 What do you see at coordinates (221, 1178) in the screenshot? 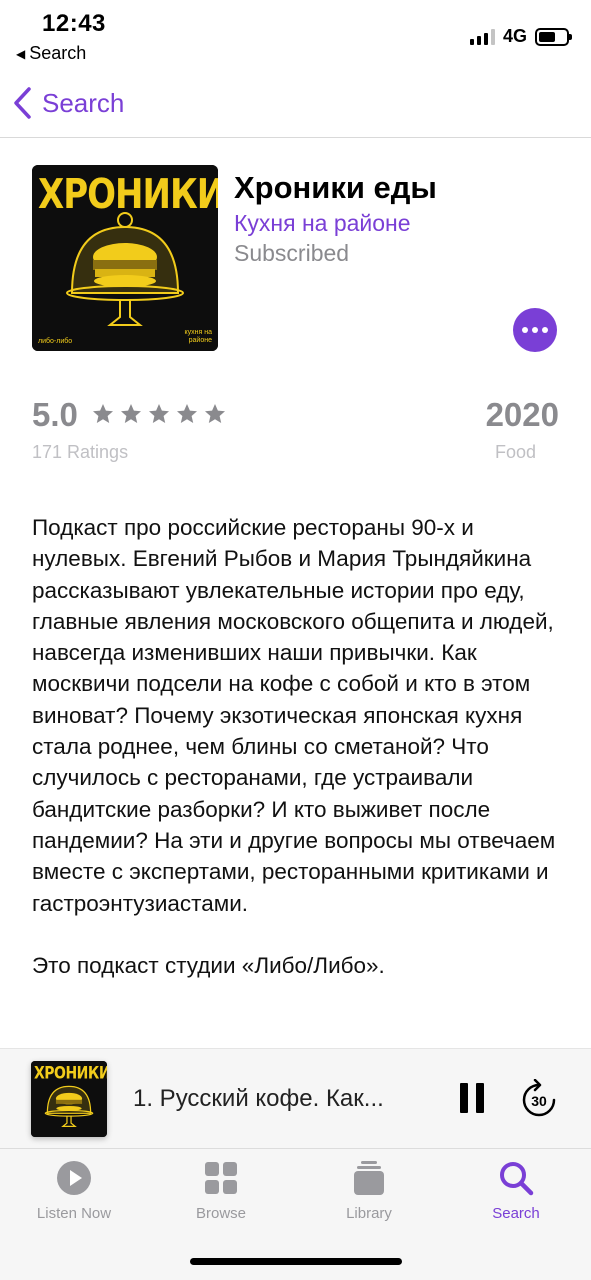
I see `grid-icon` at bounding box center [221, 1178].